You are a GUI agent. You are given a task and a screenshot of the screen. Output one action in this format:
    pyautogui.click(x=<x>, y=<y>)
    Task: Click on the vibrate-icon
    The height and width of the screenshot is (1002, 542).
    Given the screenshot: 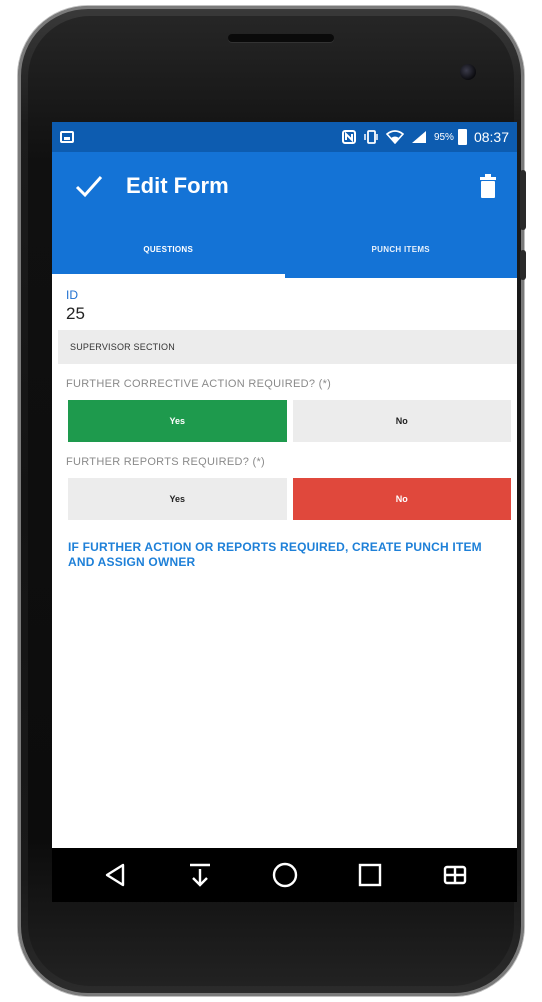 What is the action you would take?
    pyautogui.click(x=371, y=137)
    